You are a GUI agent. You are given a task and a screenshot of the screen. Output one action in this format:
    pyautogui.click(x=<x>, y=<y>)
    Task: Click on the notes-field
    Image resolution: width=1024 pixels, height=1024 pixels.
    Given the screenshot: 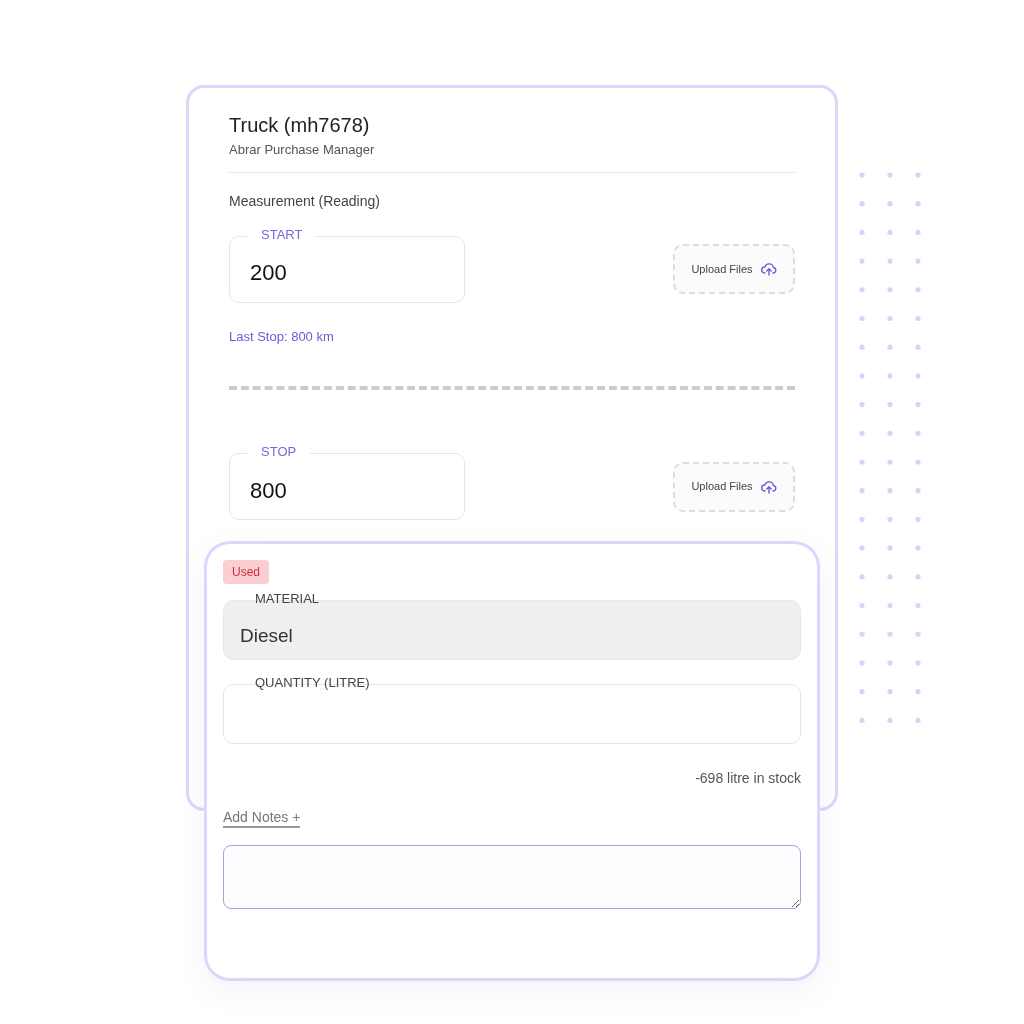 What is the action you would take?
    pyautogui.click(x=512, y=877)
    